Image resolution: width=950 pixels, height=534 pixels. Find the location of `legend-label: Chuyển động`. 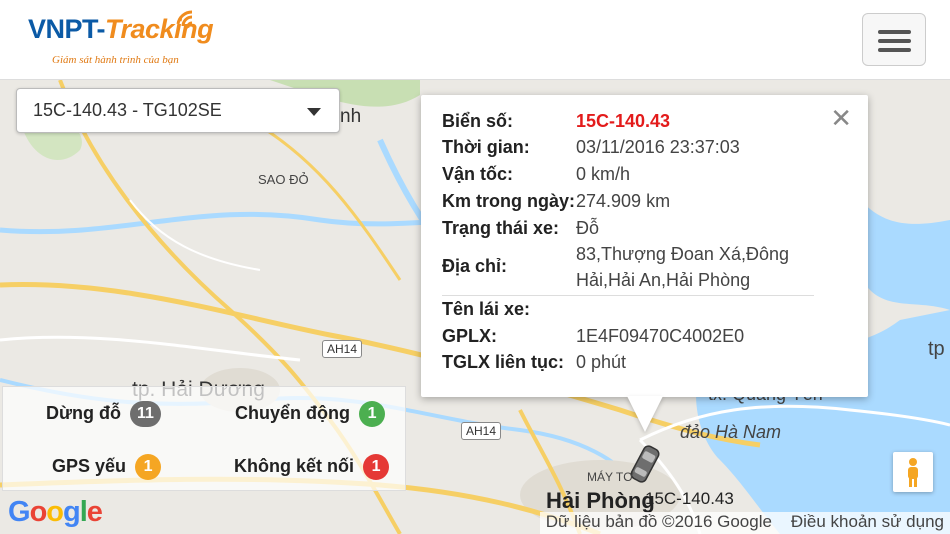

legend-label: Chuyển động is located at coordinates (292, 412).